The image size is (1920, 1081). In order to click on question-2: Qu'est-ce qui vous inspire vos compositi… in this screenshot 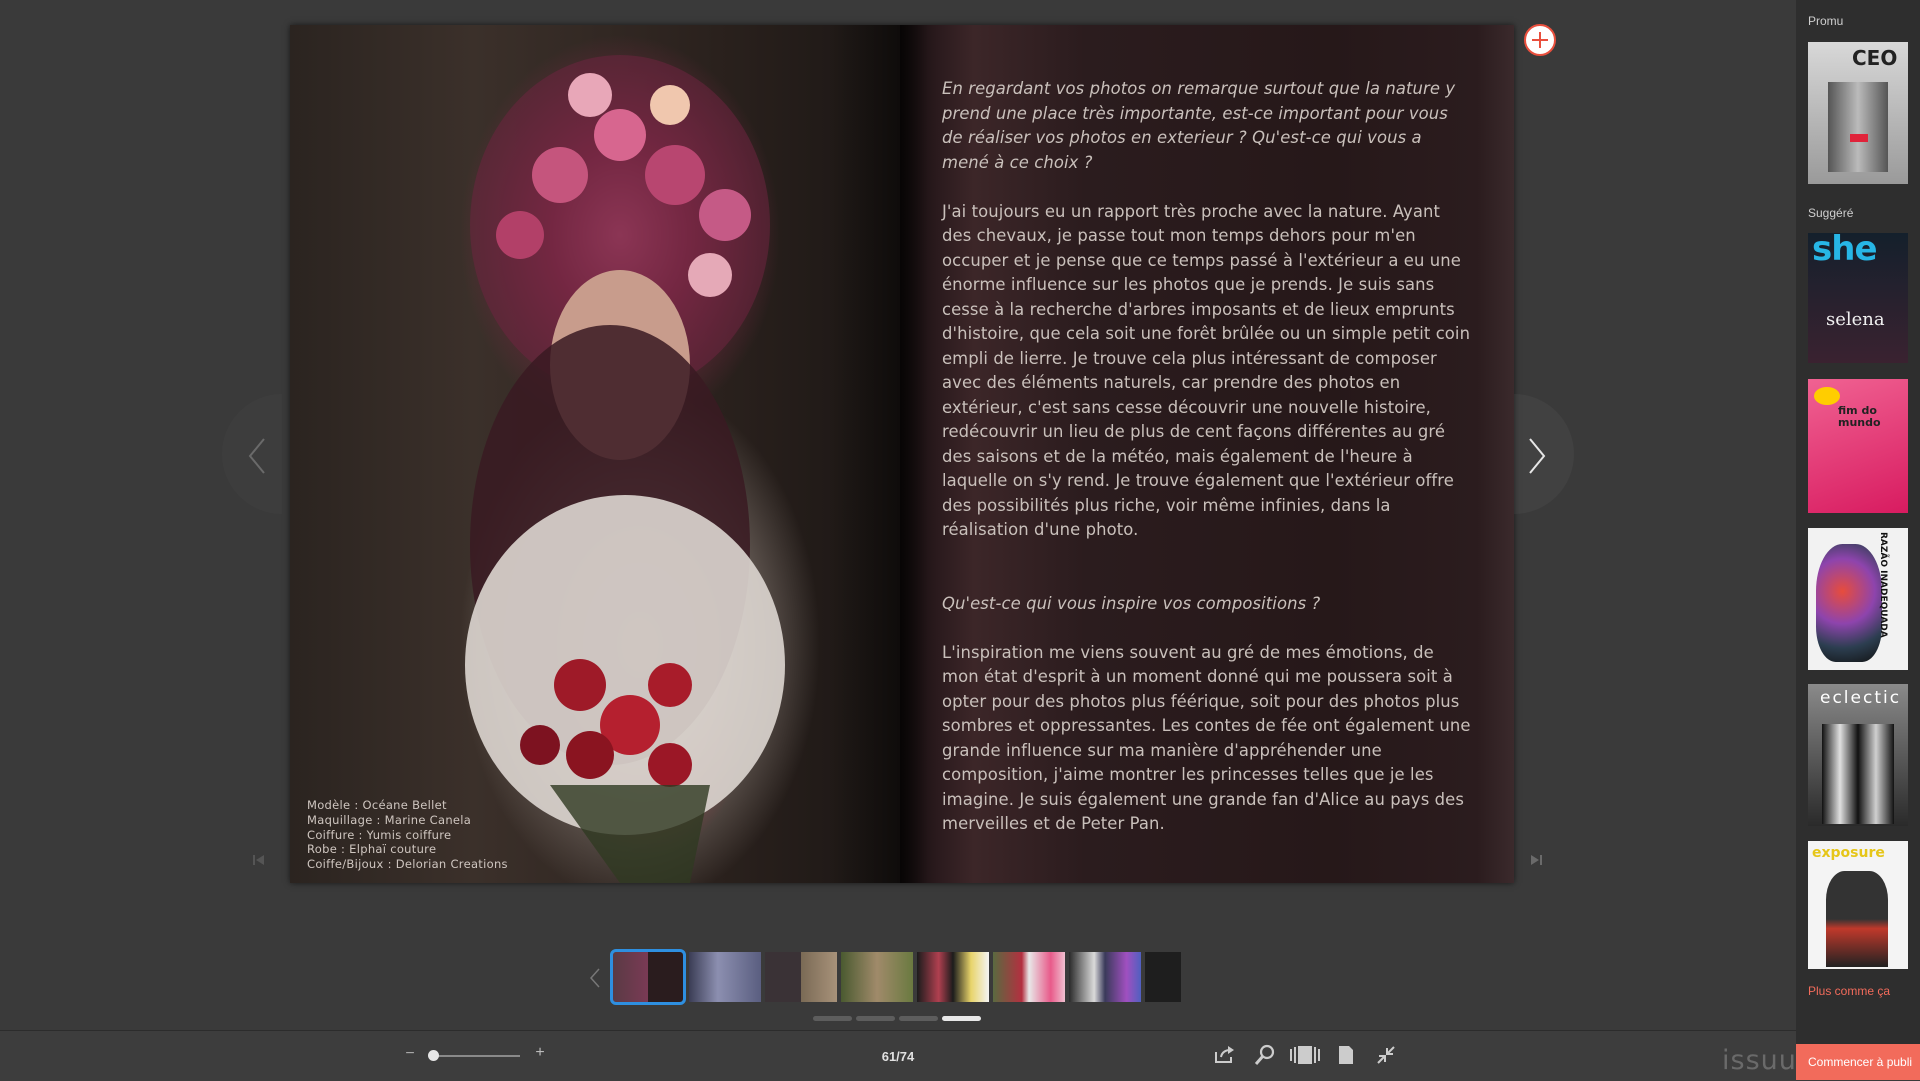, I will do `click(1131, 603)`.